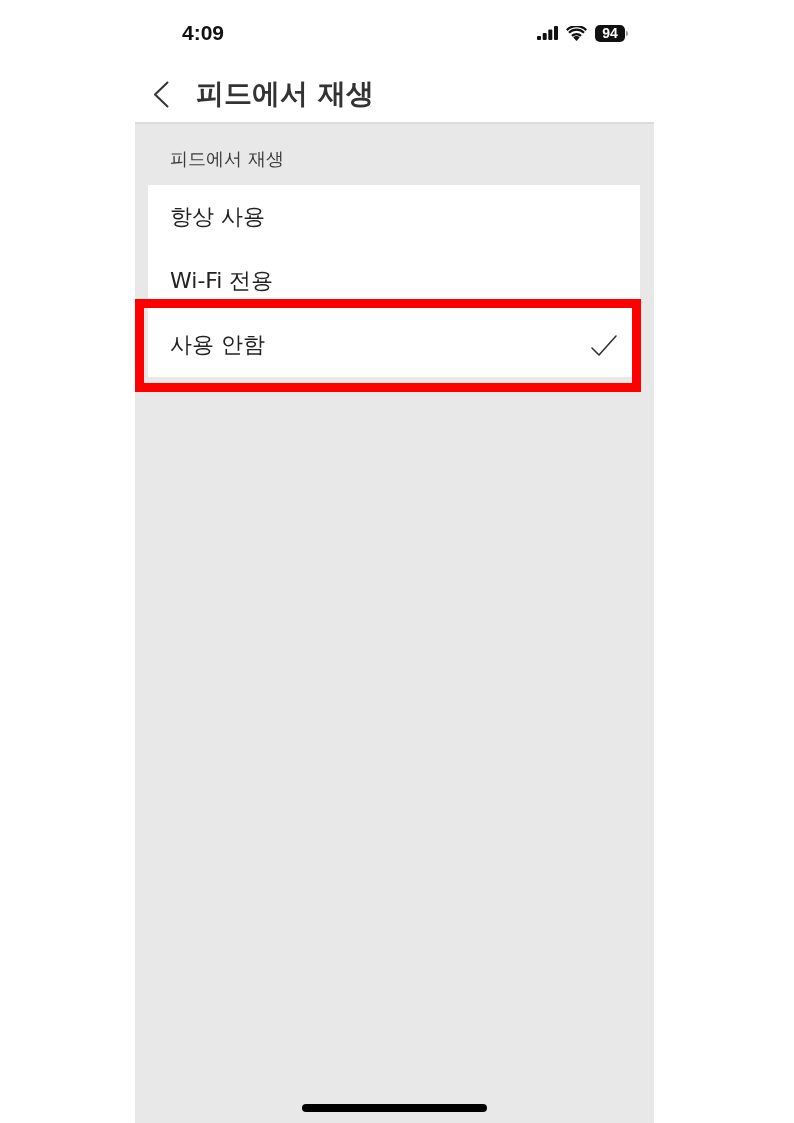 Image resolution: width=794 pixels, height=1123 pixels. What do you see at coordinates (547, 33) in the screenshot?
I see `signal-icon` at bounding box center [547, 33].